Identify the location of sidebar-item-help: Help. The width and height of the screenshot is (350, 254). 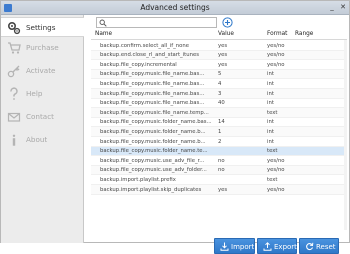
(42, 94).